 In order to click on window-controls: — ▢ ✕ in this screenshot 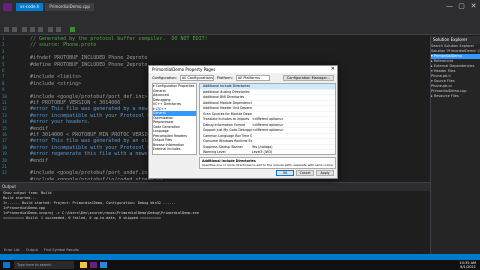, I will do `click(461, 6)`.